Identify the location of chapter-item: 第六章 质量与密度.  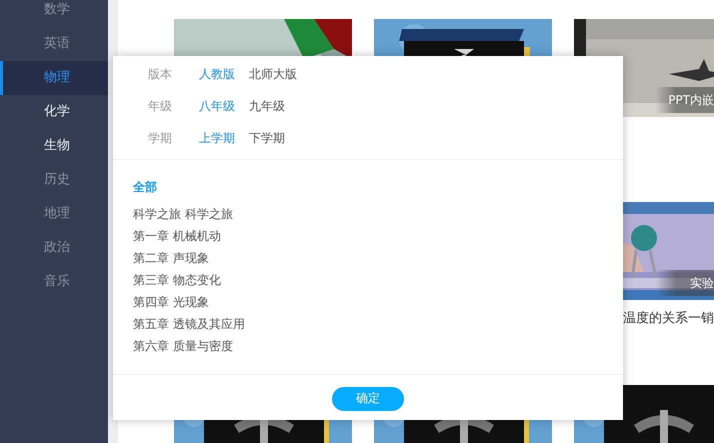
(183, 346).